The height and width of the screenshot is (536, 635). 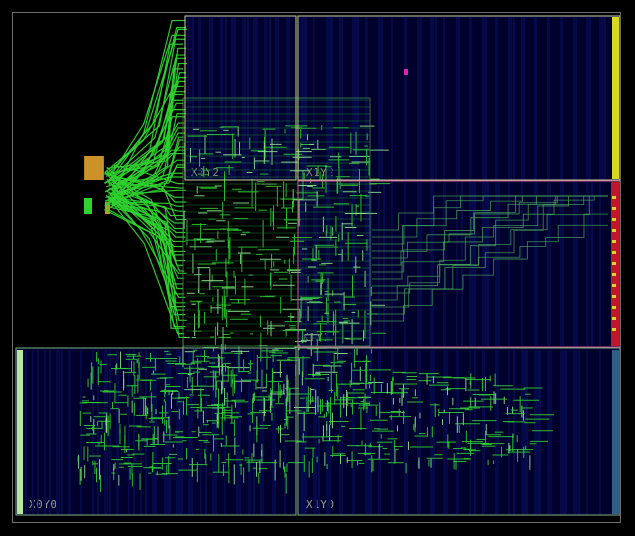 I want to click on io-bank-teal, so click(x=615, y=432).